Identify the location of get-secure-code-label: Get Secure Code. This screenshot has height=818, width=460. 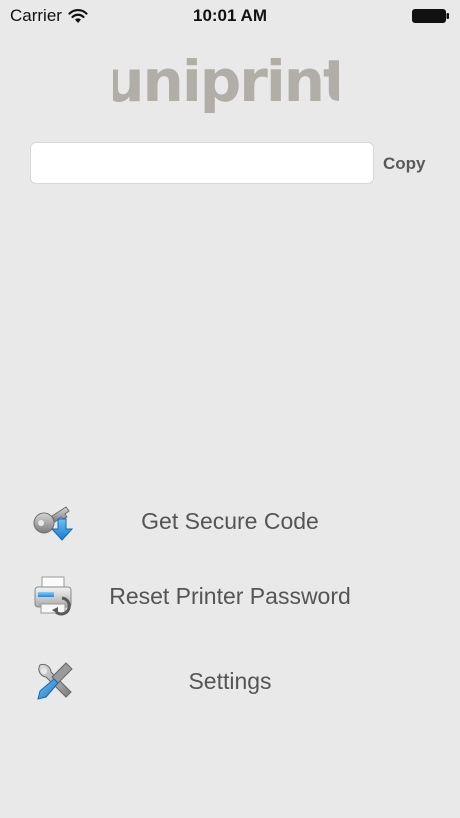
(230, 521).